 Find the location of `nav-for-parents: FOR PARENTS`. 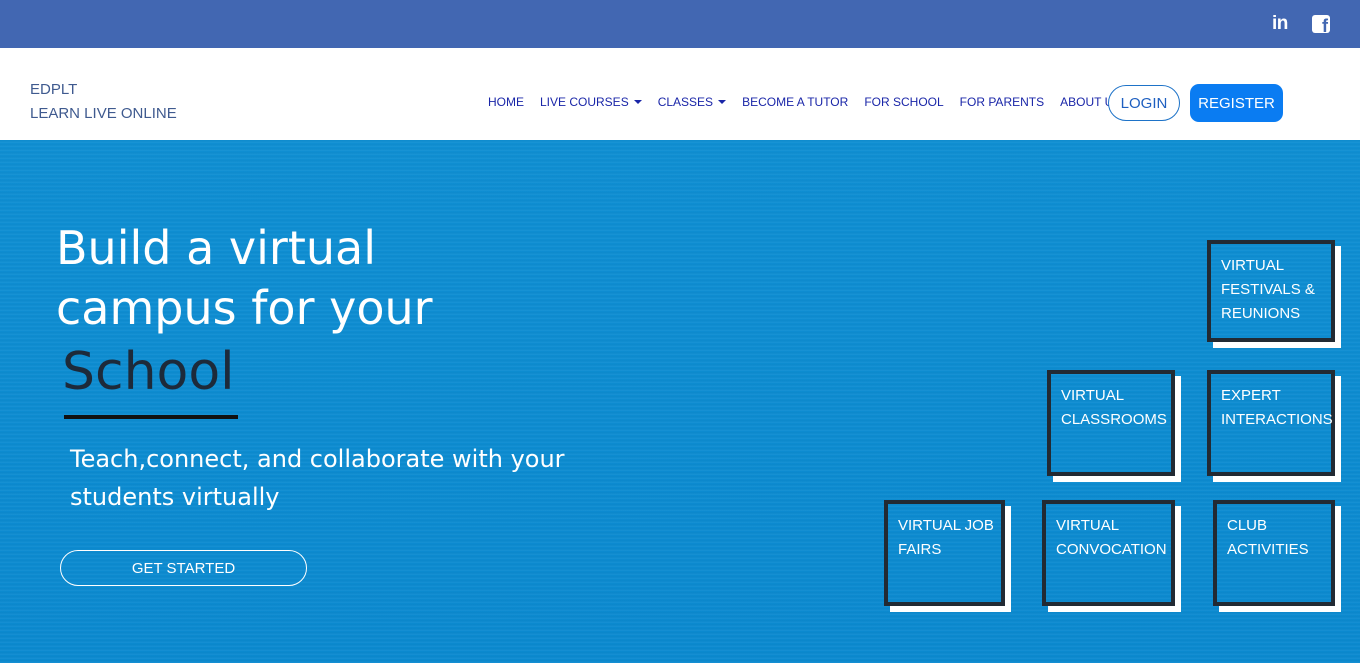

nav-for-parents: FOR PARENTS is located at coordinates (1002, 102).